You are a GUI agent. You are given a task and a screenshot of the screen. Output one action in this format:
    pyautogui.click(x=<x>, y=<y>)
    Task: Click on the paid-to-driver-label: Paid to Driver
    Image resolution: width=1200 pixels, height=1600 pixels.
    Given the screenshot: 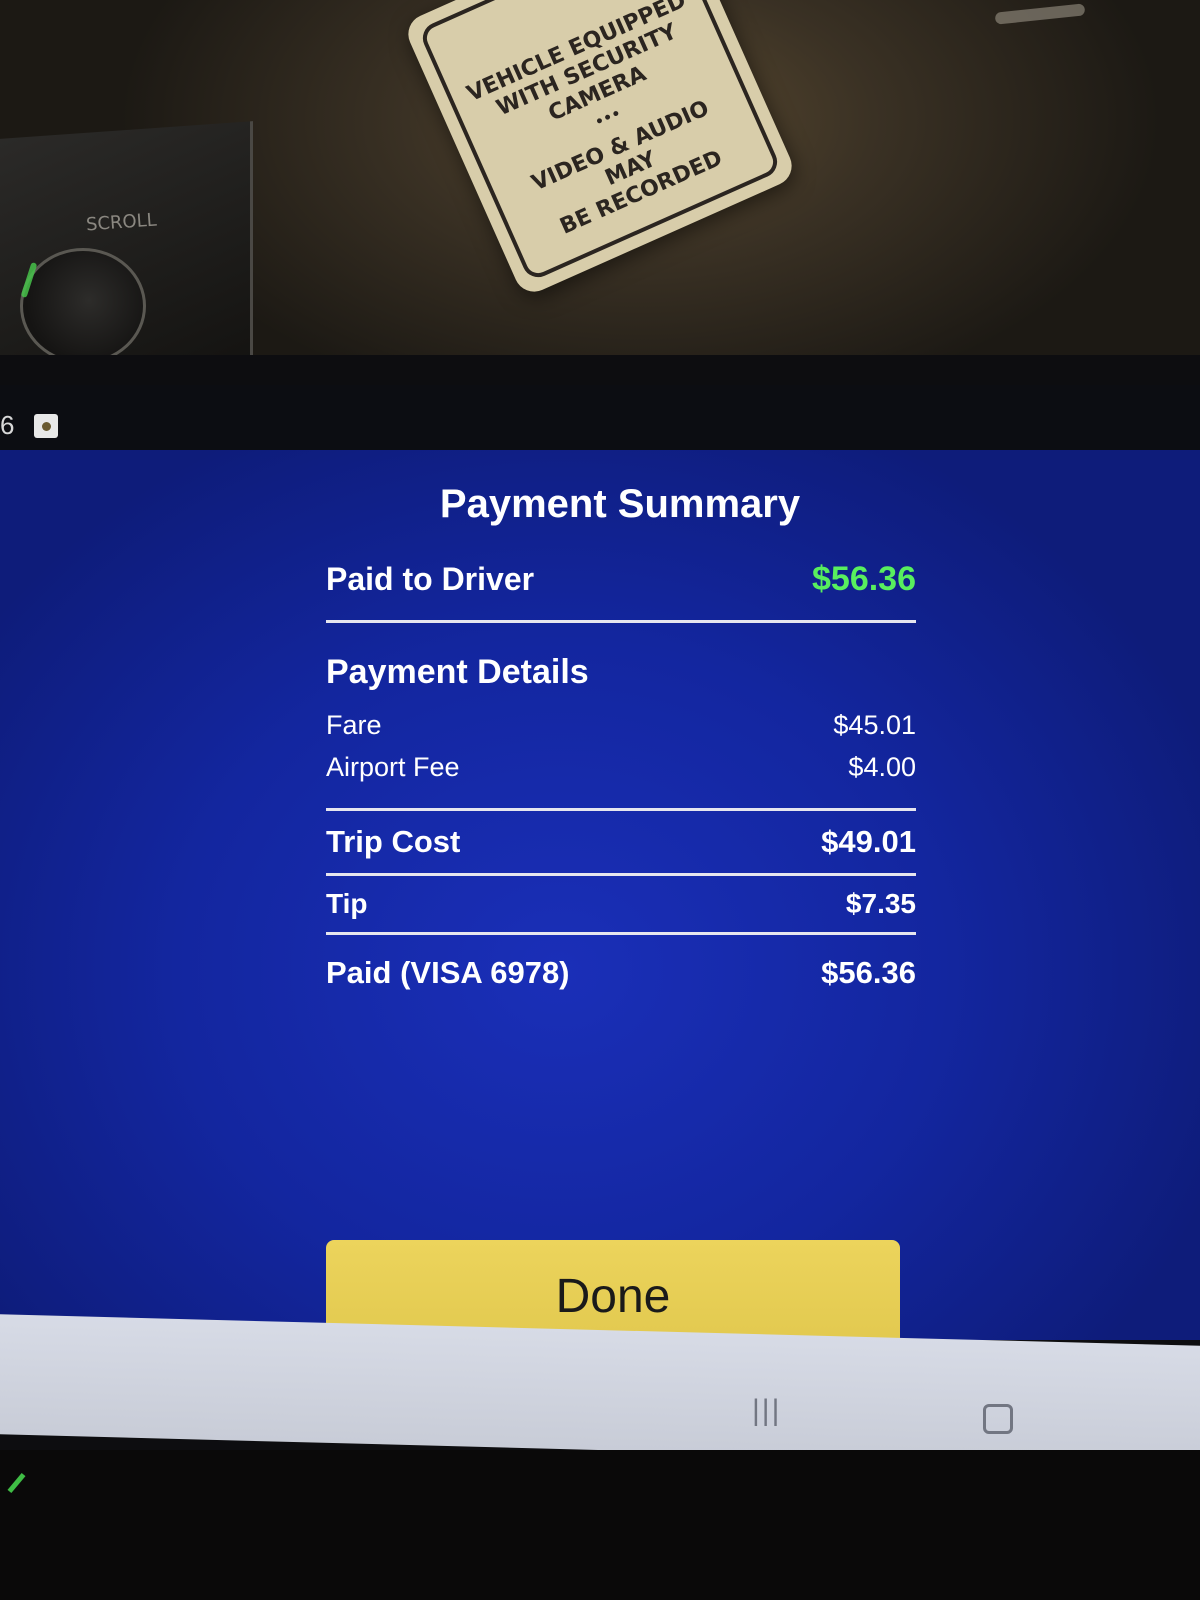 What is the action you would take?
    pyautogui.click(x=430, y=579)
    